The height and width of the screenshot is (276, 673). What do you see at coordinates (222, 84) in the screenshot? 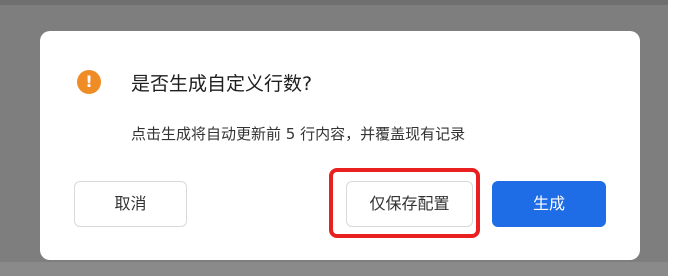
I see `dialog-title: 是否生成自定义行数?` at bounding box center [222, 84].